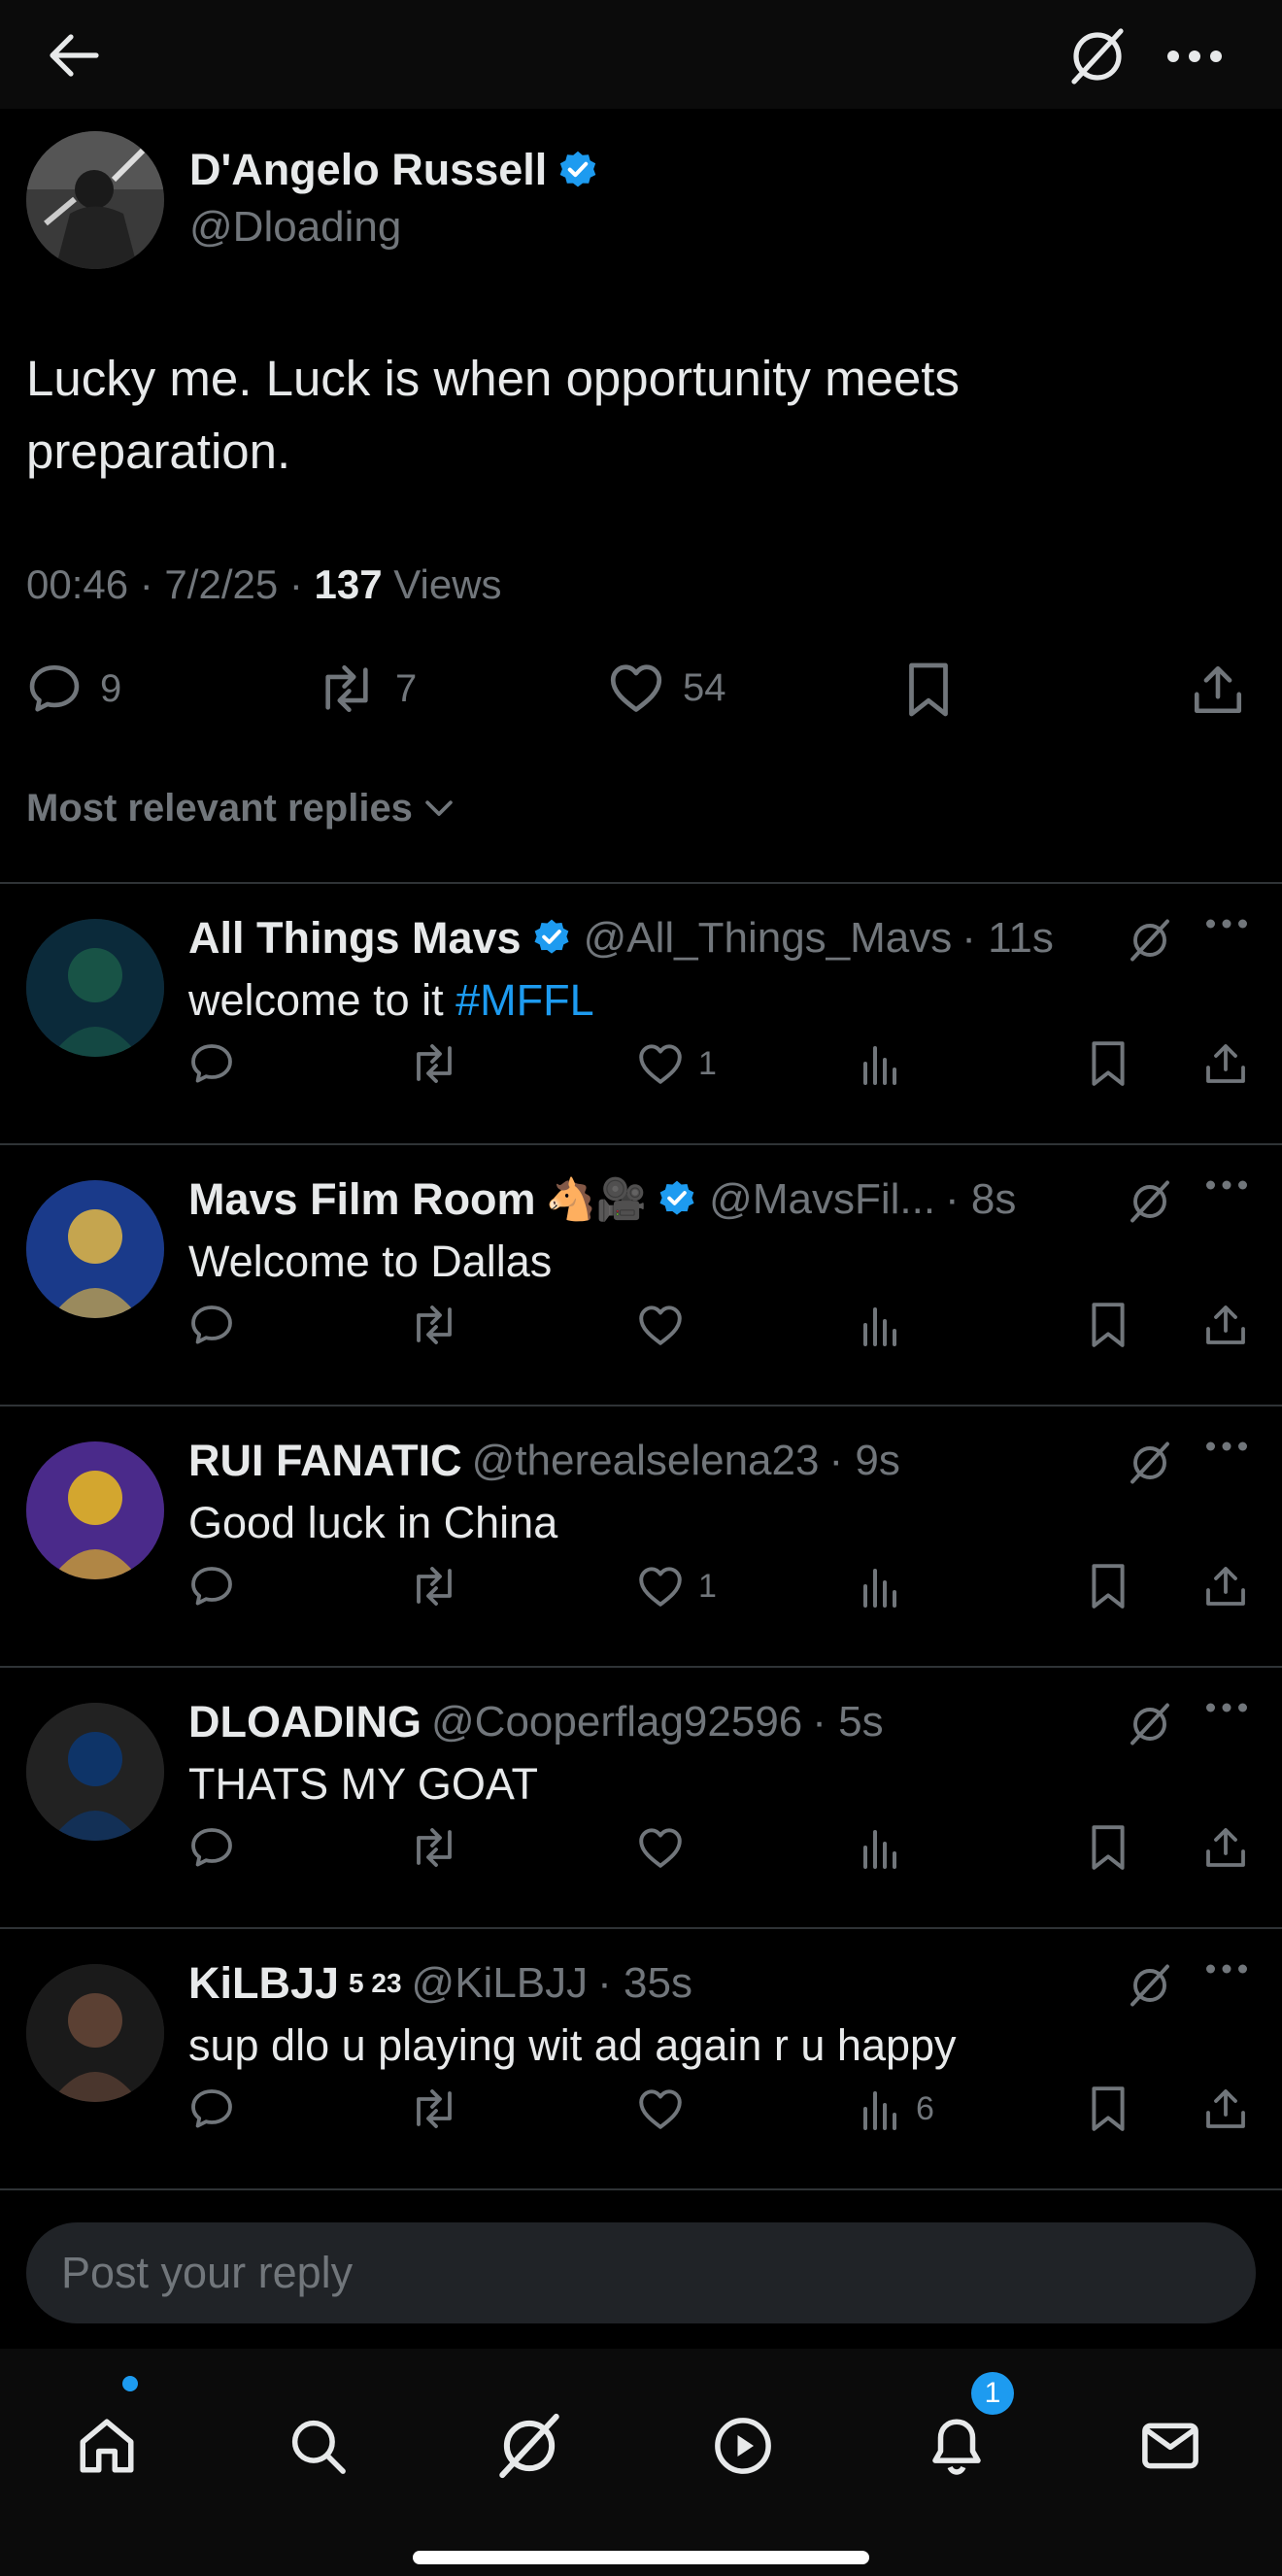  I want to click on reply-author-name: KiLBJJ, so click(263, 1983).